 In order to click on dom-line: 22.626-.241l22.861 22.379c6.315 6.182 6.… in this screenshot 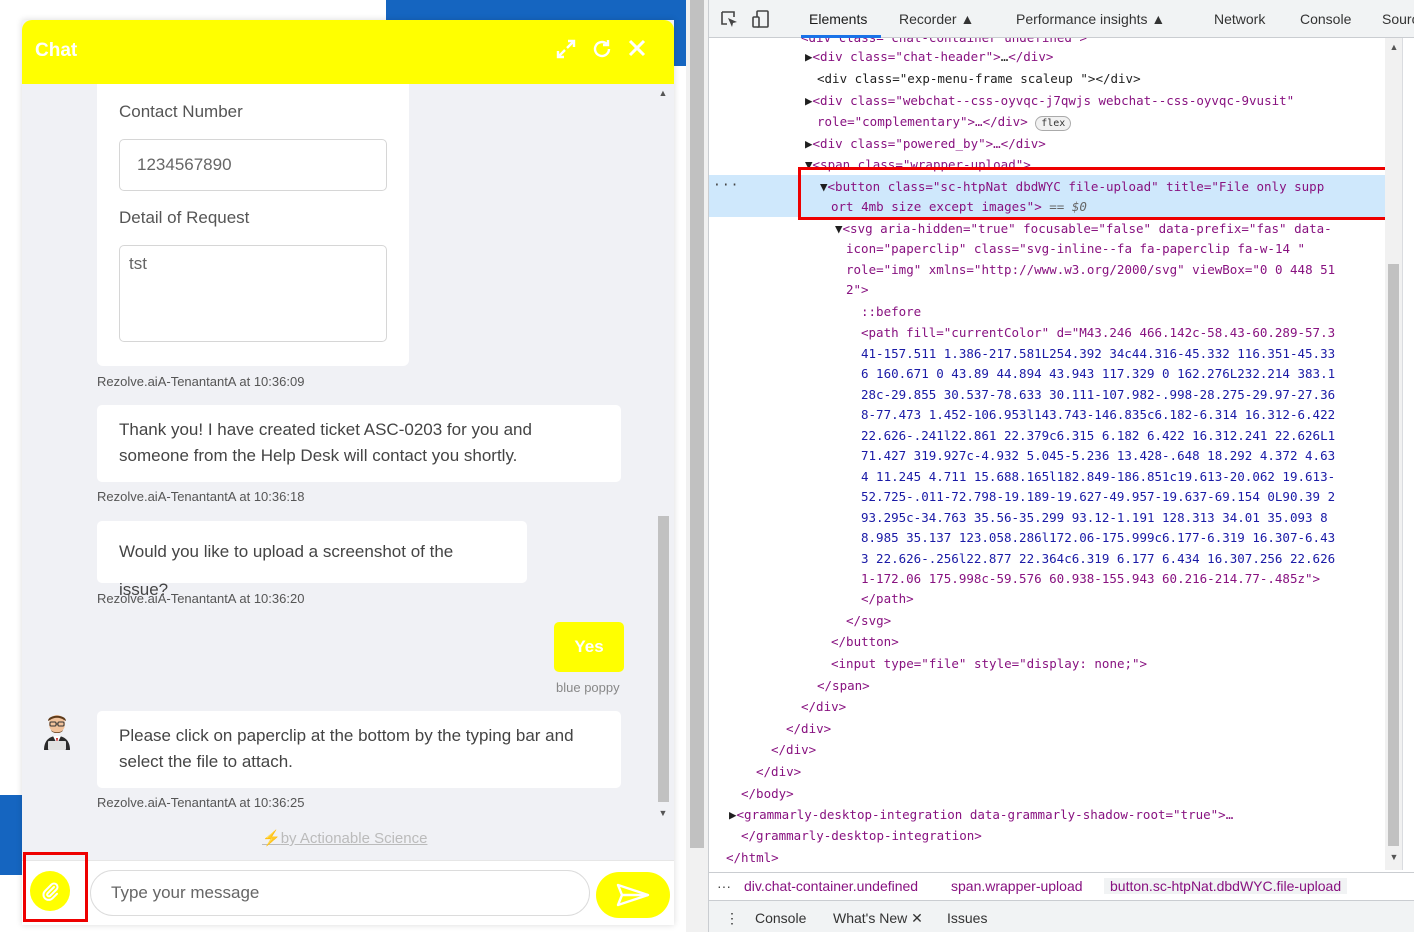, I will do `click(1098, 436)`.